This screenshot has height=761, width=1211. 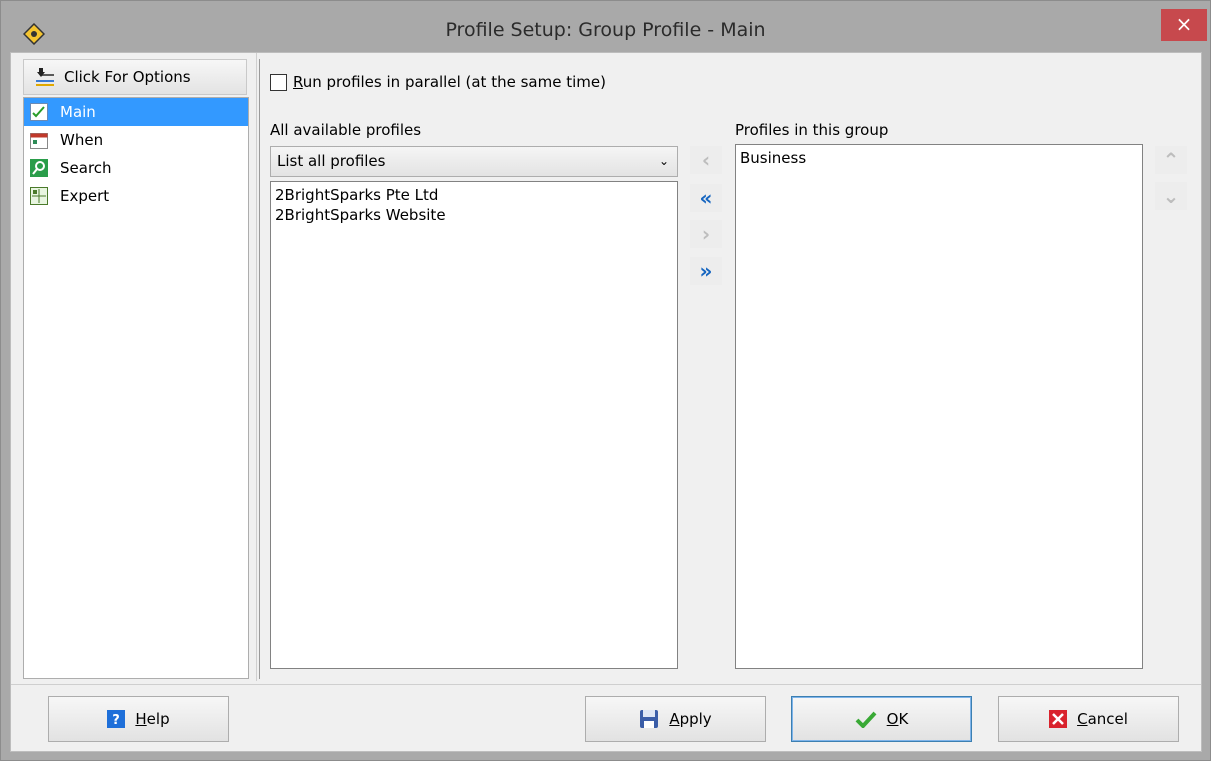 What do you see at coordinates (649, 719) in the screenshot?
I see `save-disk-icon` at bounding box center [649, 719].